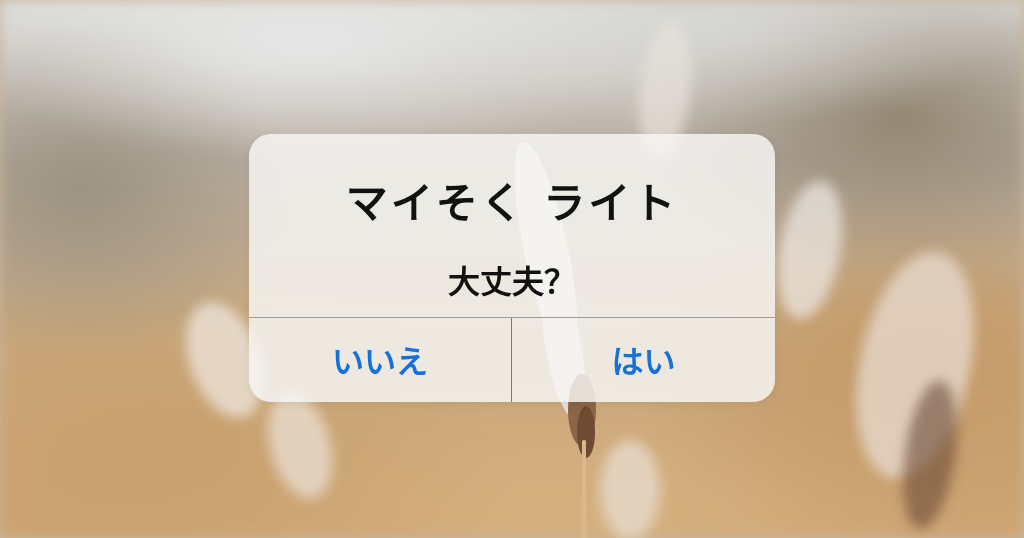 This screenshot has width=1024, height=538. What do you see at coordinates (643, 360) in the screenshot?
I see `yes-button: はい` at bounding box center [643, 360].